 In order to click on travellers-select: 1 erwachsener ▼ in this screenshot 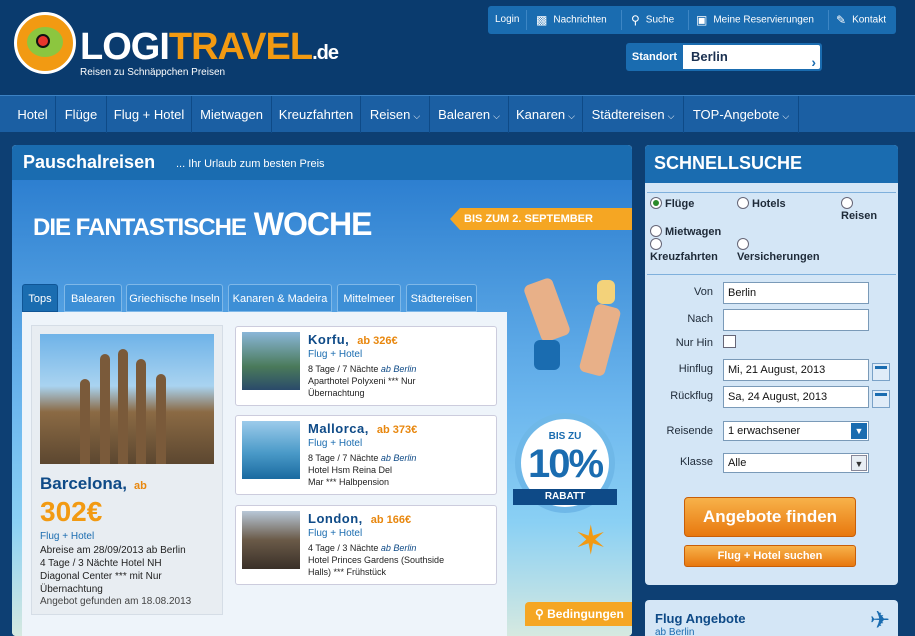, I will do `click(796, 431)`.